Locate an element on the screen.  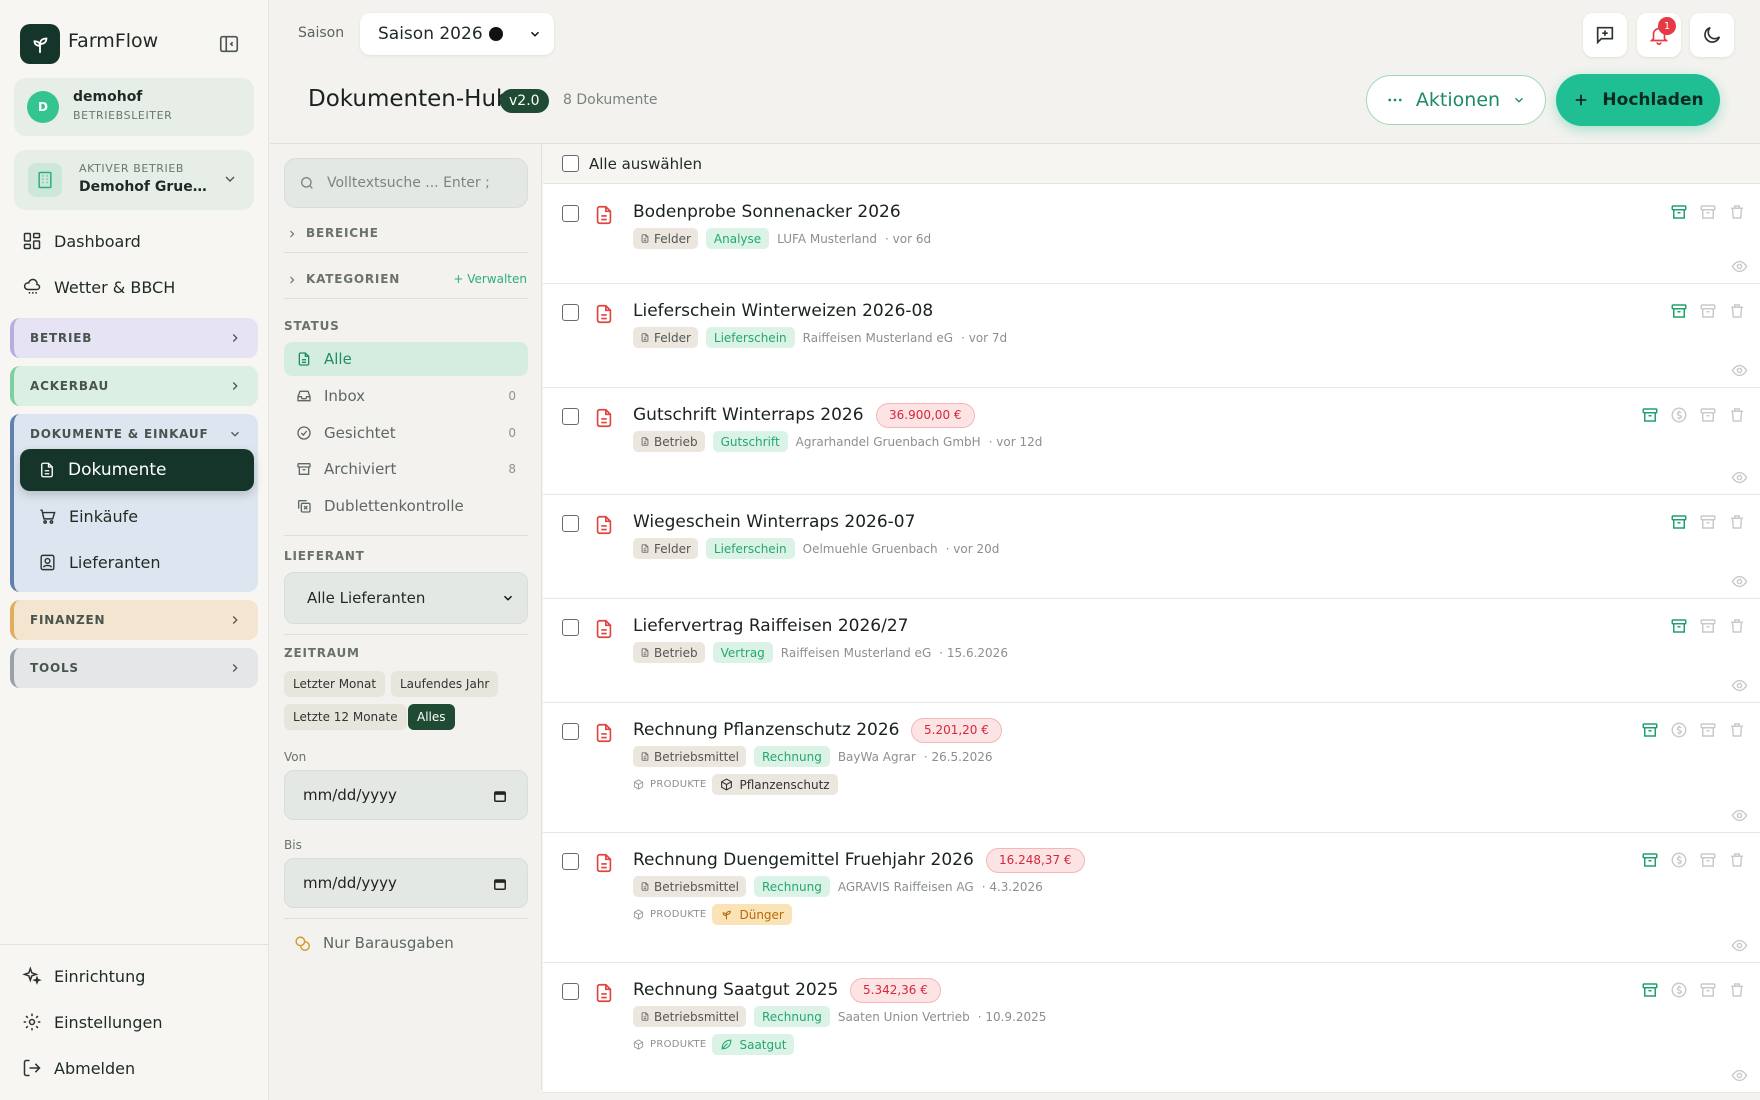
season-select: Saison 2026 is located at coordinates (457, 34).